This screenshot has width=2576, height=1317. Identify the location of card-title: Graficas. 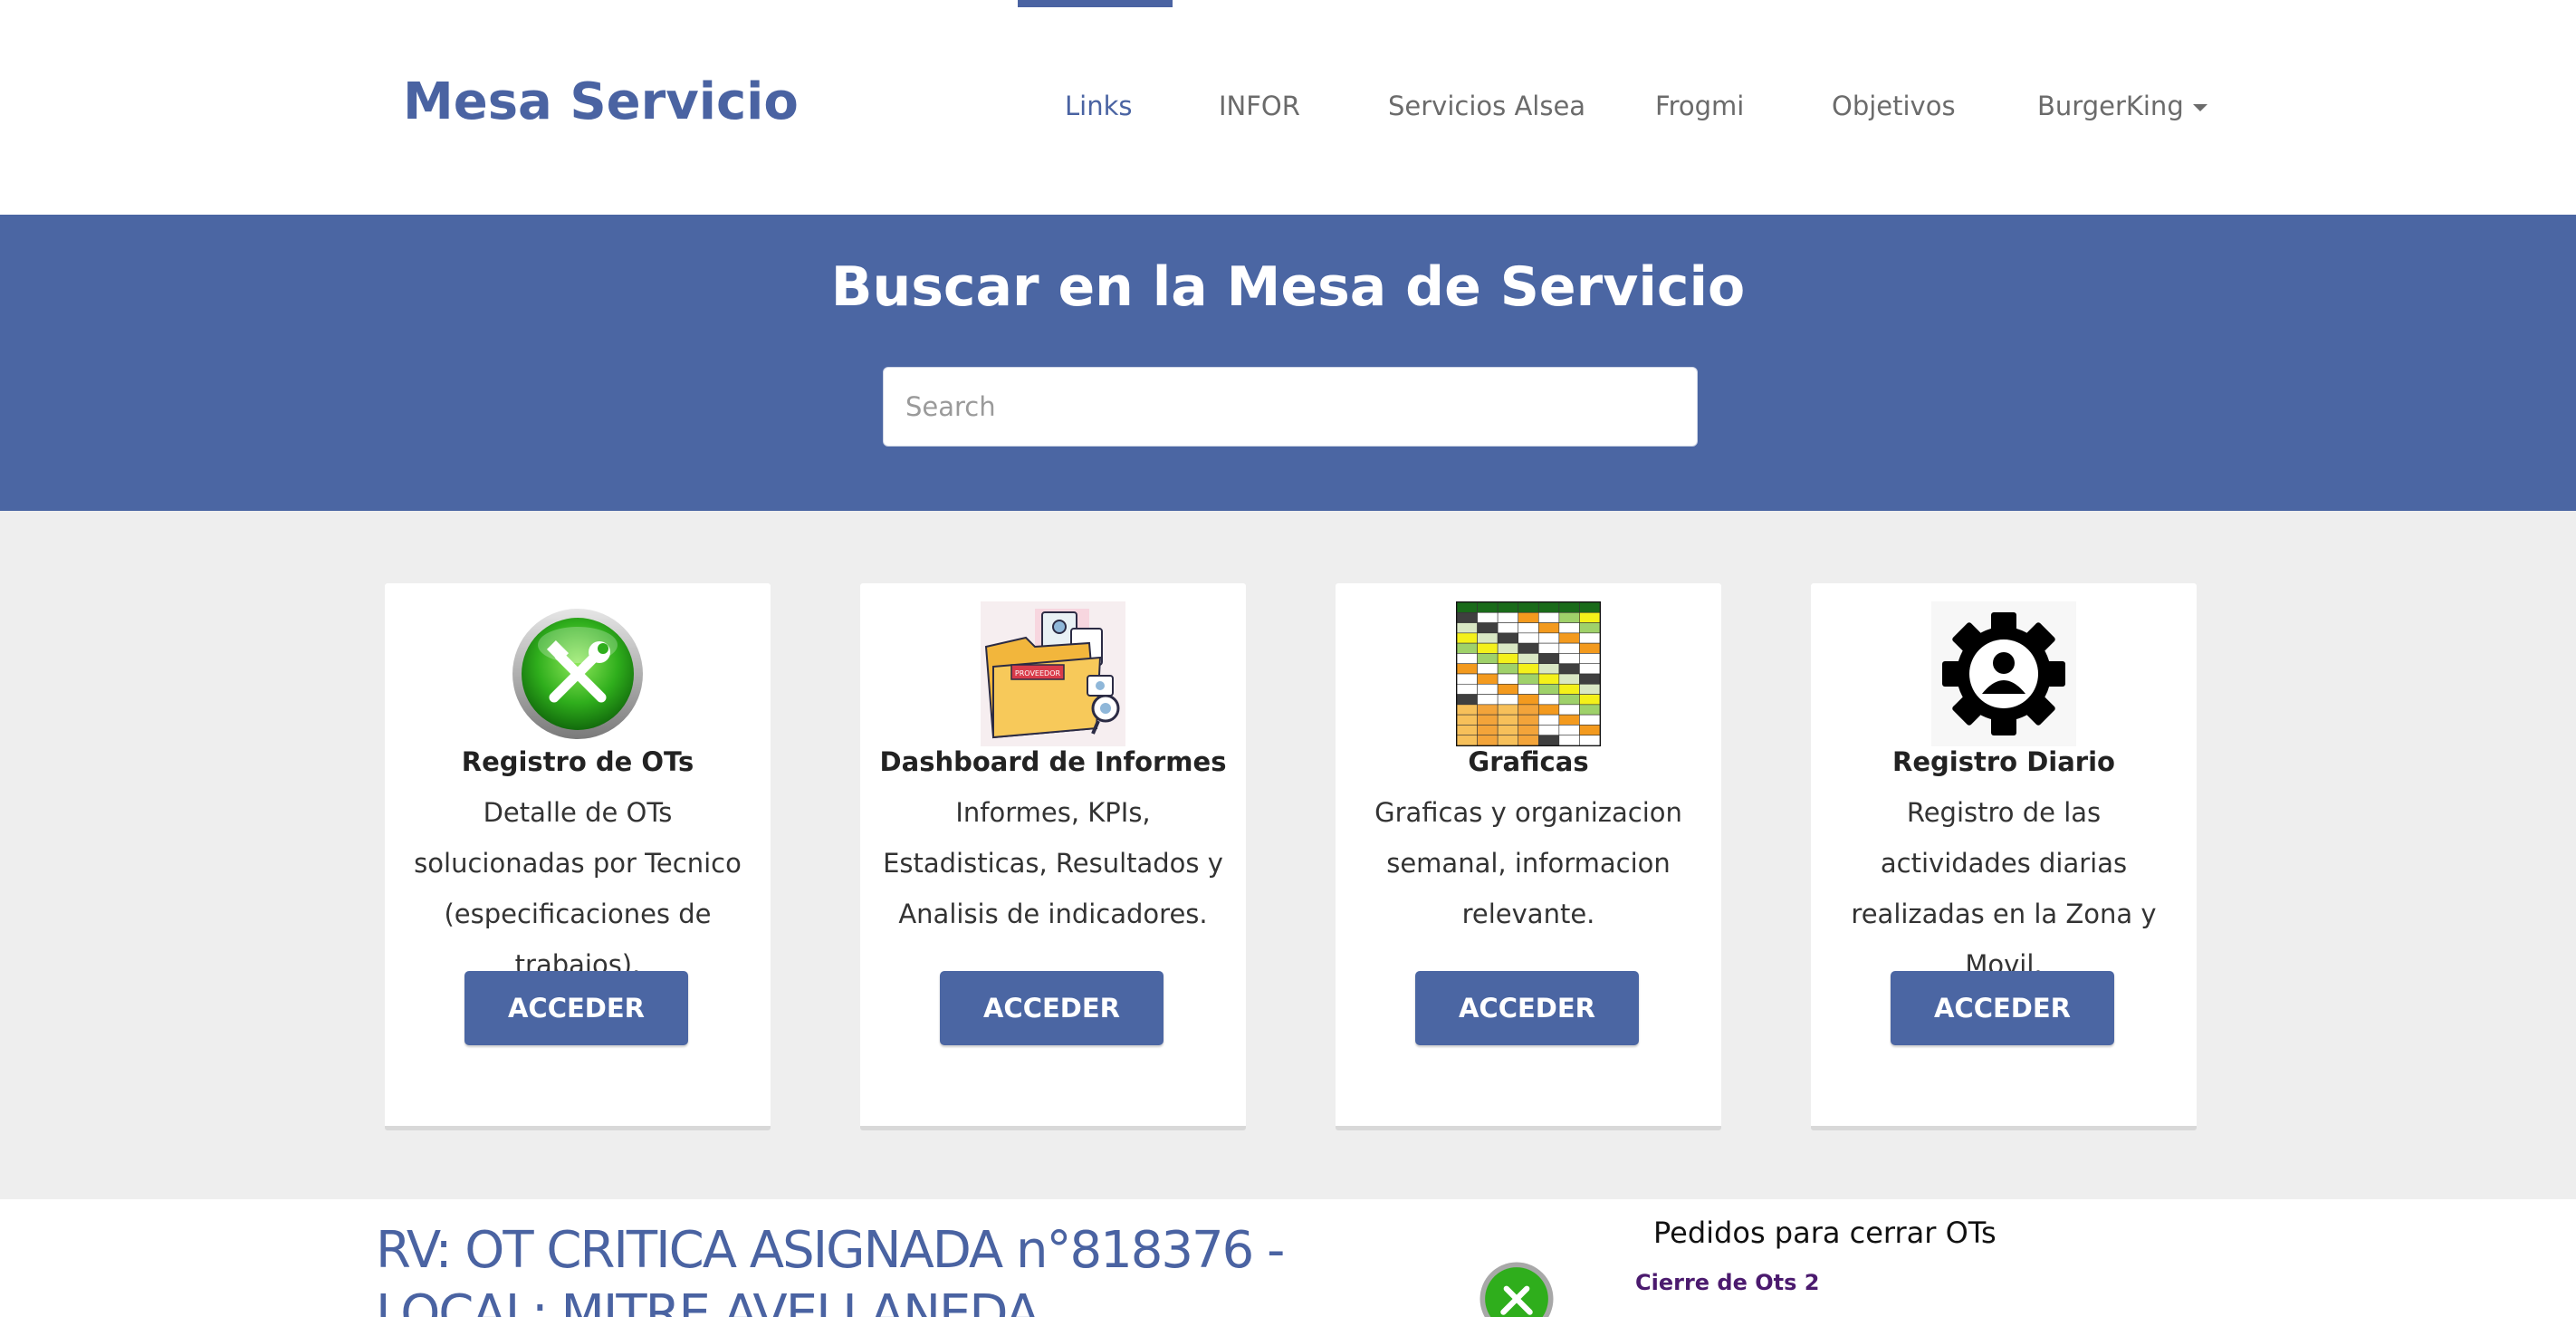
(1528, 762).